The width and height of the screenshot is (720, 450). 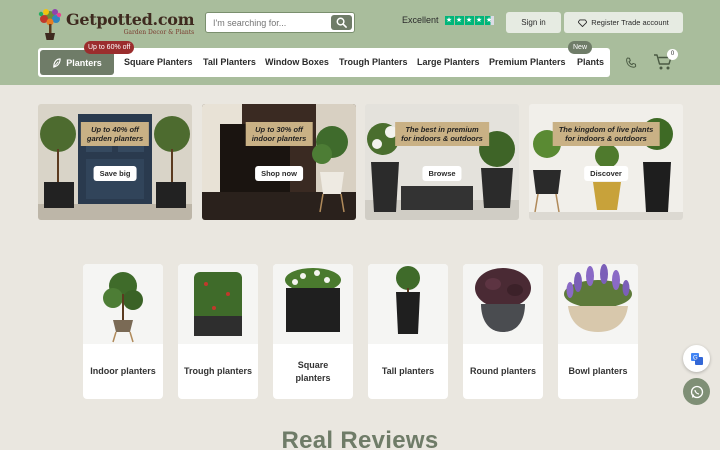 I want to click on search-box, so click(x=280, y=22).